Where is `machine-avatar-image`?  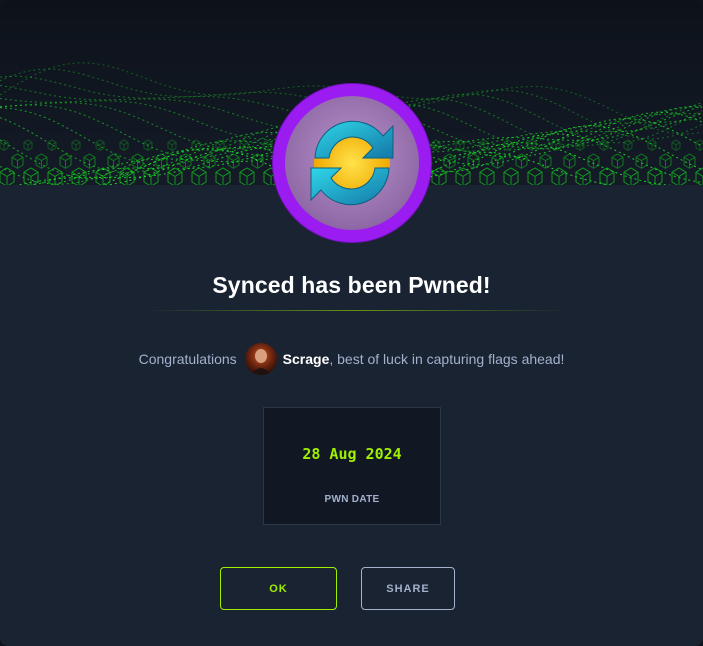 machine-avatar-image is located at coordinates (352, 163).